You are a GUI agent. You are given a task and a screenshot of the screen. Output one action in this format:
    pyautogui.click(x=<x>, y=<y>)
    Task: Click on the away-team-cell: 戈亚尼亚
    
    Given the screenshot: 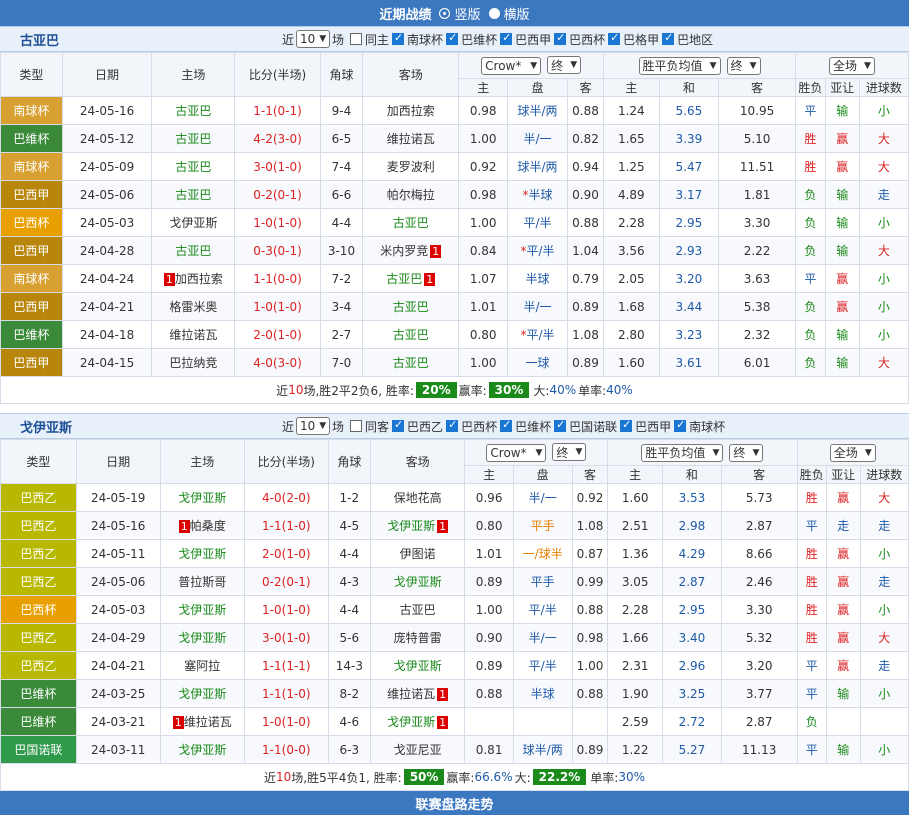 What is the action you would take?
    pyautogui.click(x=417, y=749)
    